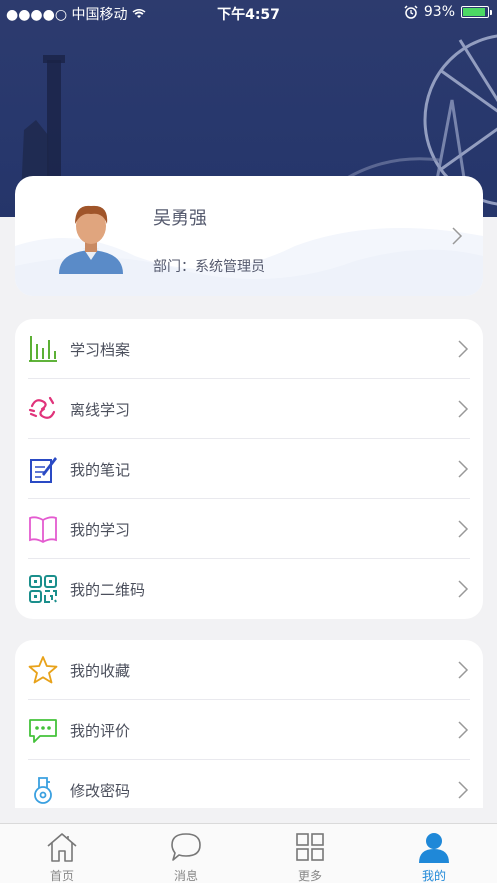 This screenshot has width=497, height=883. What do you see at coordinates (209, 267) in the screenshot?
I see `department-label: 部门：系统管理员` at bounding box center [209, 267].